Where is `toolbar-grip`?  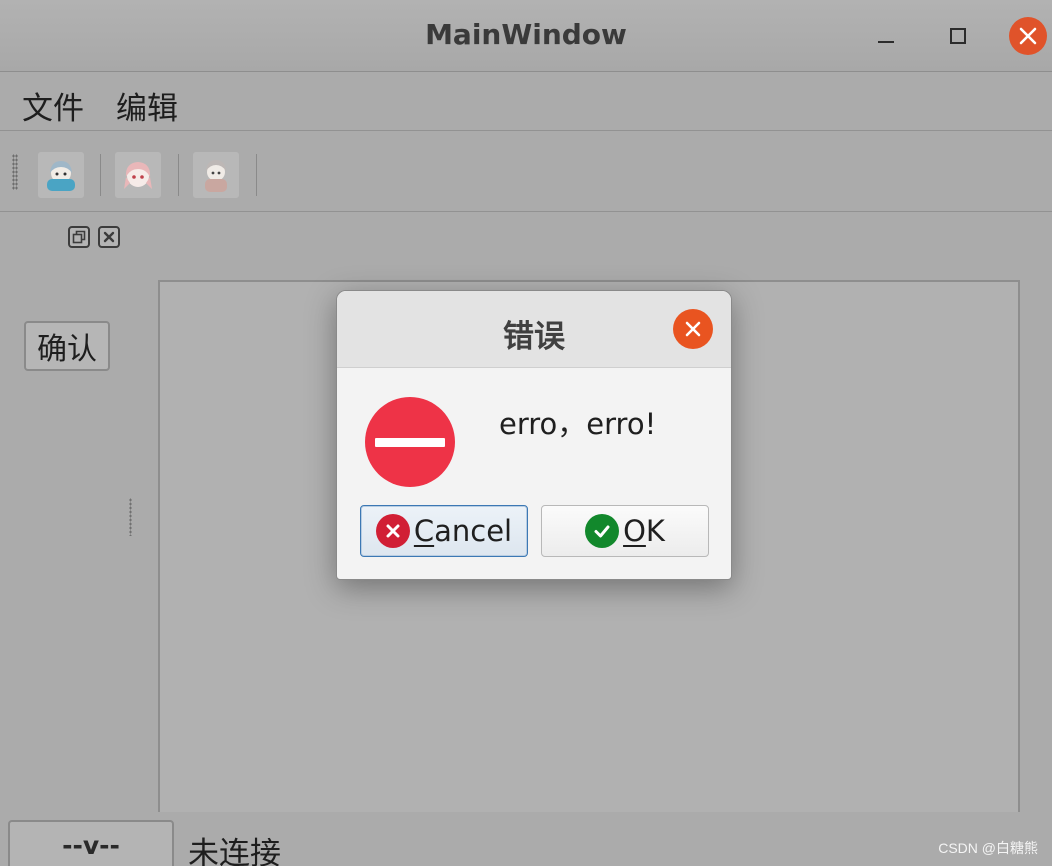
toolbar-grip is located at coordinates (15, 172).